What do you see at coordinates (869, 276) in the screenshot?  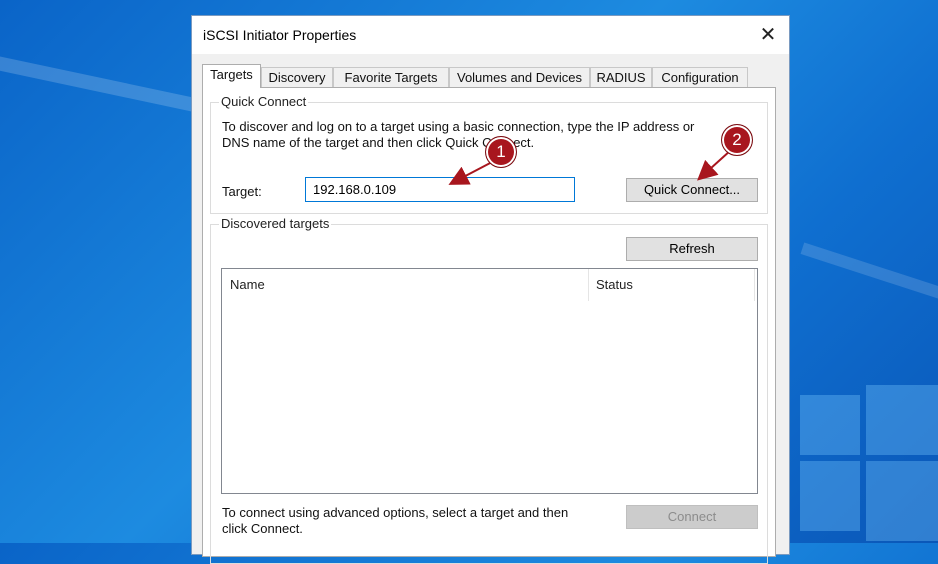 I see `wallpaper-beam` at bounding box center [869, 276].